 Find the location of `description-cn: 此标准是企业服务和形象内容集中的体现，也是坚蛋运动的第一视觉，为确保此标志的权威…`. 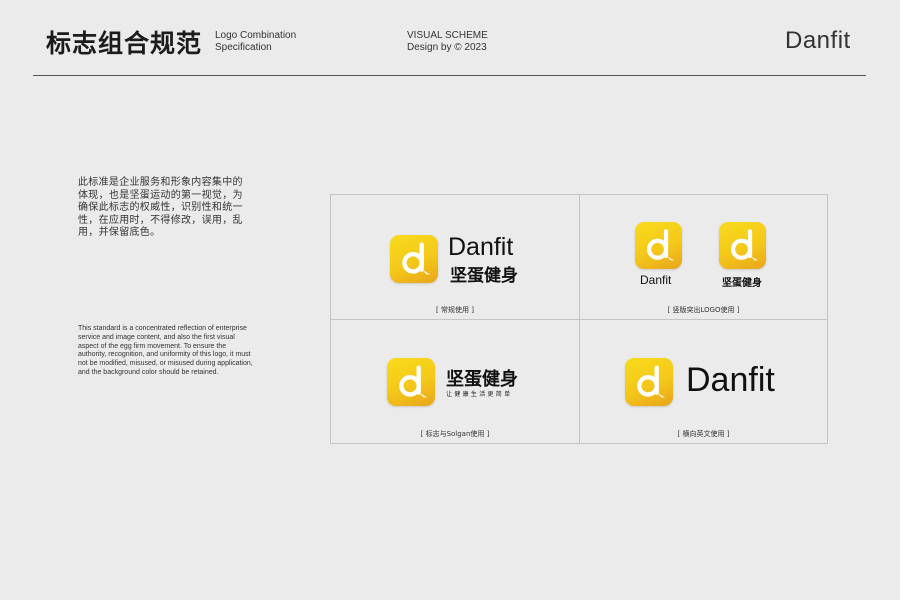

description-cn: 此标准是企业服务和形象内容集中的体现，也是坚蛋运动的第一视觉，为确保此标志的权威… is located at coordinates (160, 207).